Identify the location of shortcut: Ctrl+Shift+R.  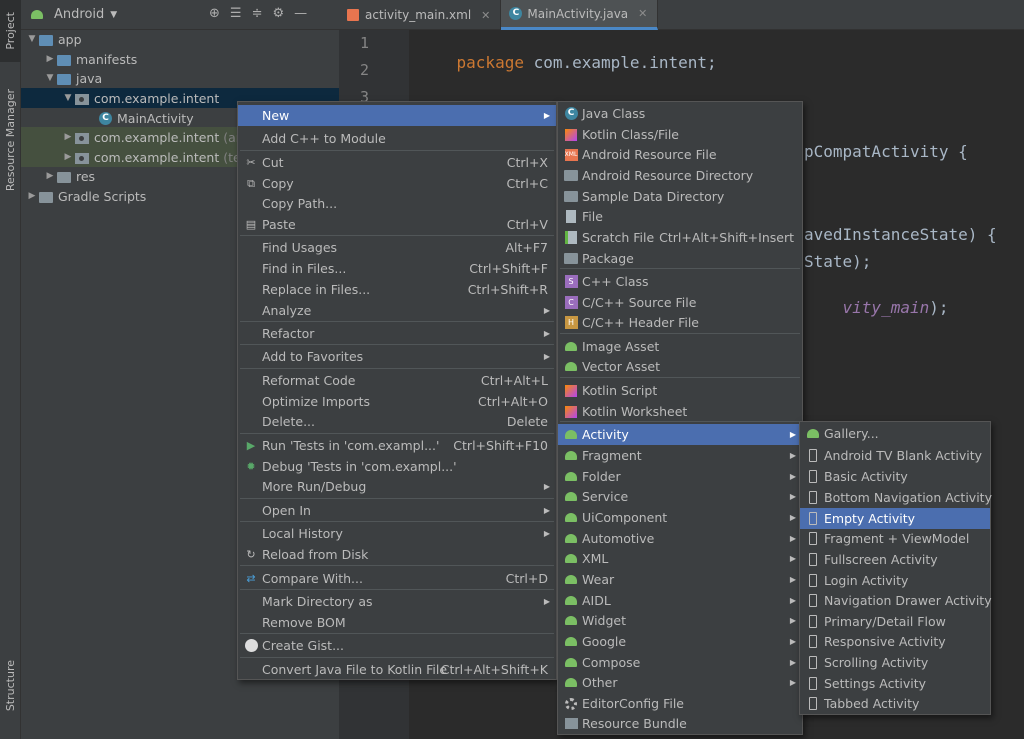
(507, 289).